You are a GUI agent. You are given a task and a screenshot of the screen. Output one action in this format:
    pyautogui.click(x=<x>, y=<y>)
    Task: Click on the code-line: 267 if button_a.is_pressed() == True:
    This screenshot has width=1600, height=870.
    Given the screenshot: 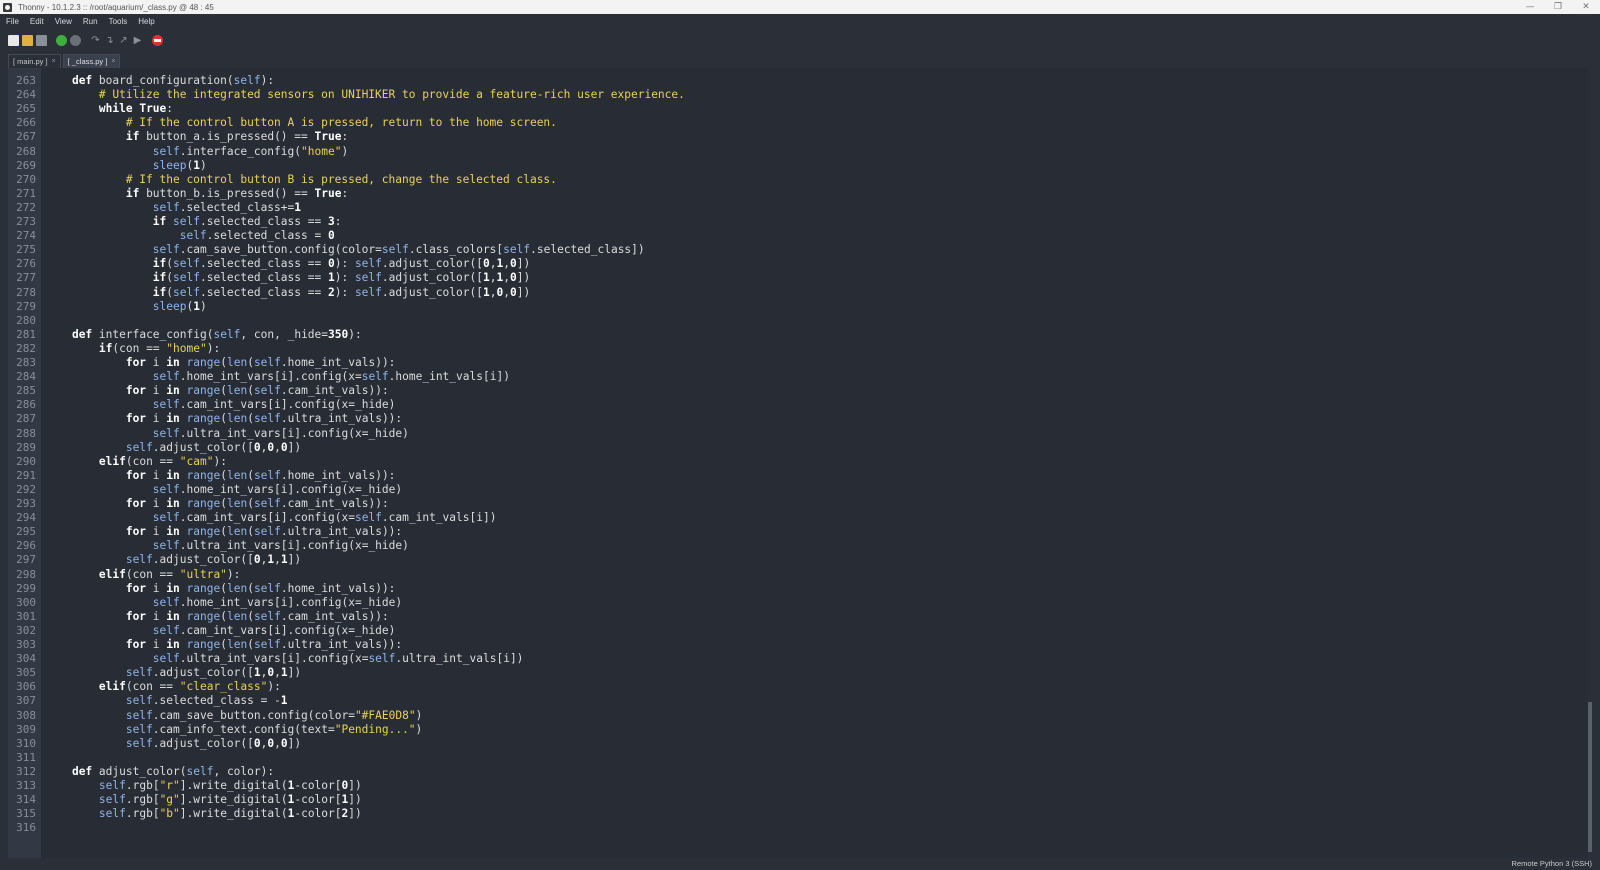 What is the action you would take?
    pyautogui.click(x=804, y=137)
    